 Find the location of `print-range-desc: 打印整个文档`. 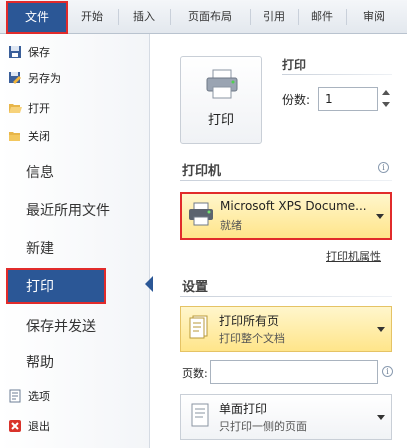

print-range-desc: 打印整个文档 is located at coordinates (252, 338).